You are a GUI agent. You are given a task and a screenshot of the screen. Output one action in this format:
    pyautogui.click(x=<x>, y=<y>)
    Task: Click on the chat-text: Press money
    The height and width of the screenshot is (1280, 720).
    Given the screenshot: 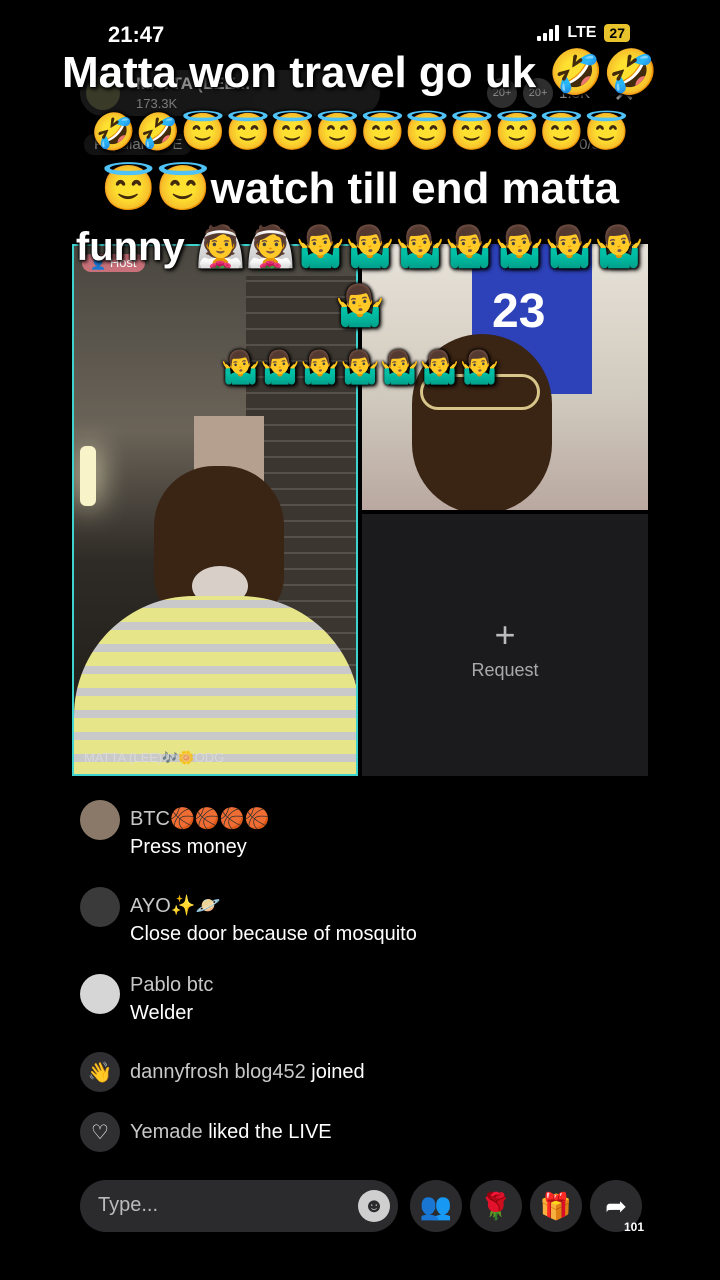 What is the action you would take?
    pyautogui.click(x=188, y=847)
    